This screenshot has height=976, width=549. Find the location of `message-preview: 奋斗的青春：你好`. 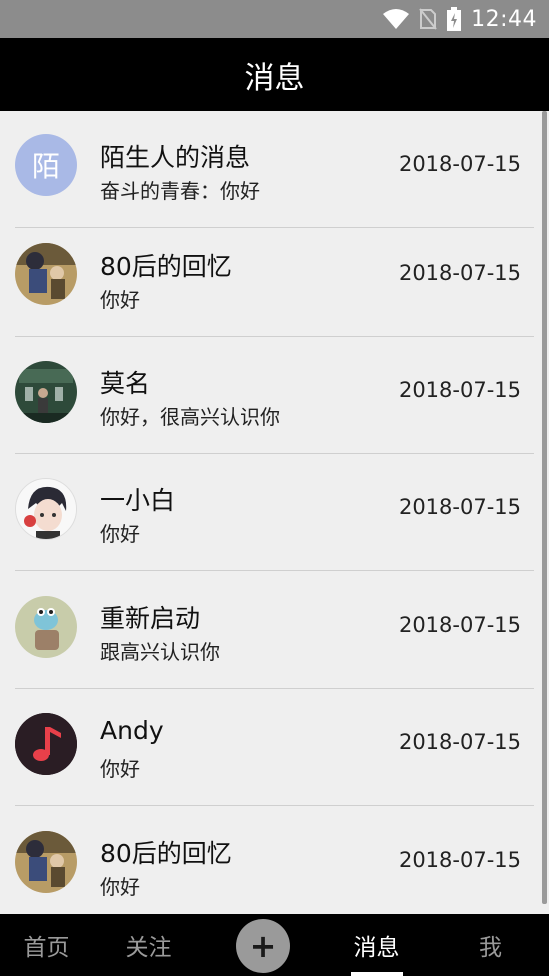

message-preview: 奋斗的青春：你好 is located at coordinates (180, 191).